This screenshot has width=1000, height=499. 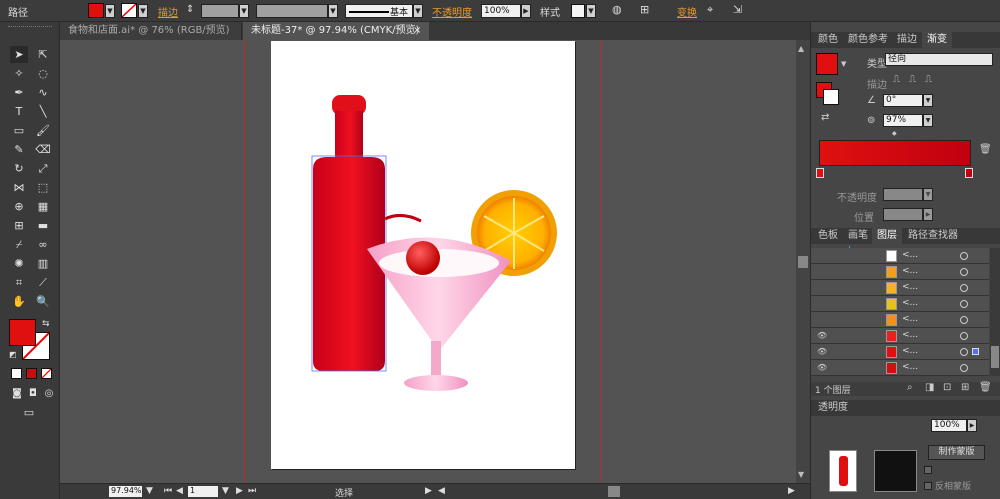 I want to click on selection-indicator, so click(x=975, y=351).